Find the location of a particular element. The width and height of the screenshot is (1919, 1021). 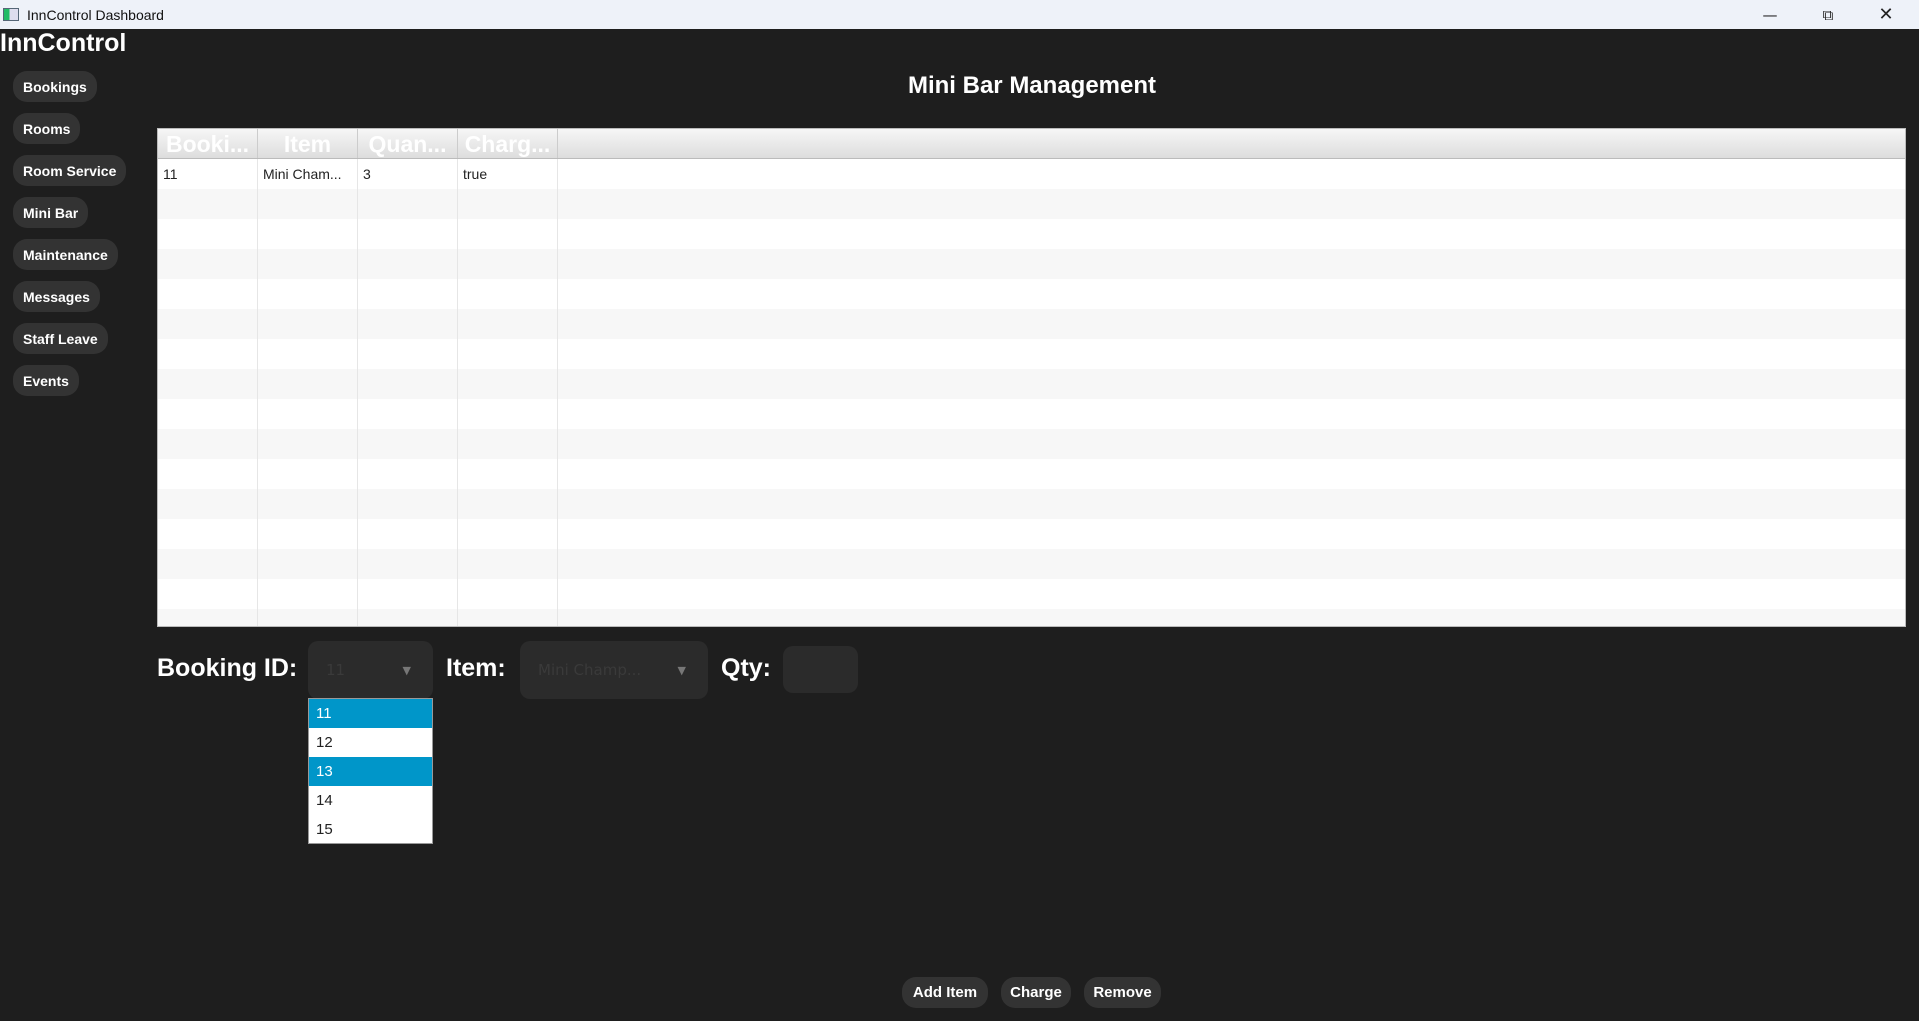

sidebar-item-events: Events is located at coordinates (46, 380).